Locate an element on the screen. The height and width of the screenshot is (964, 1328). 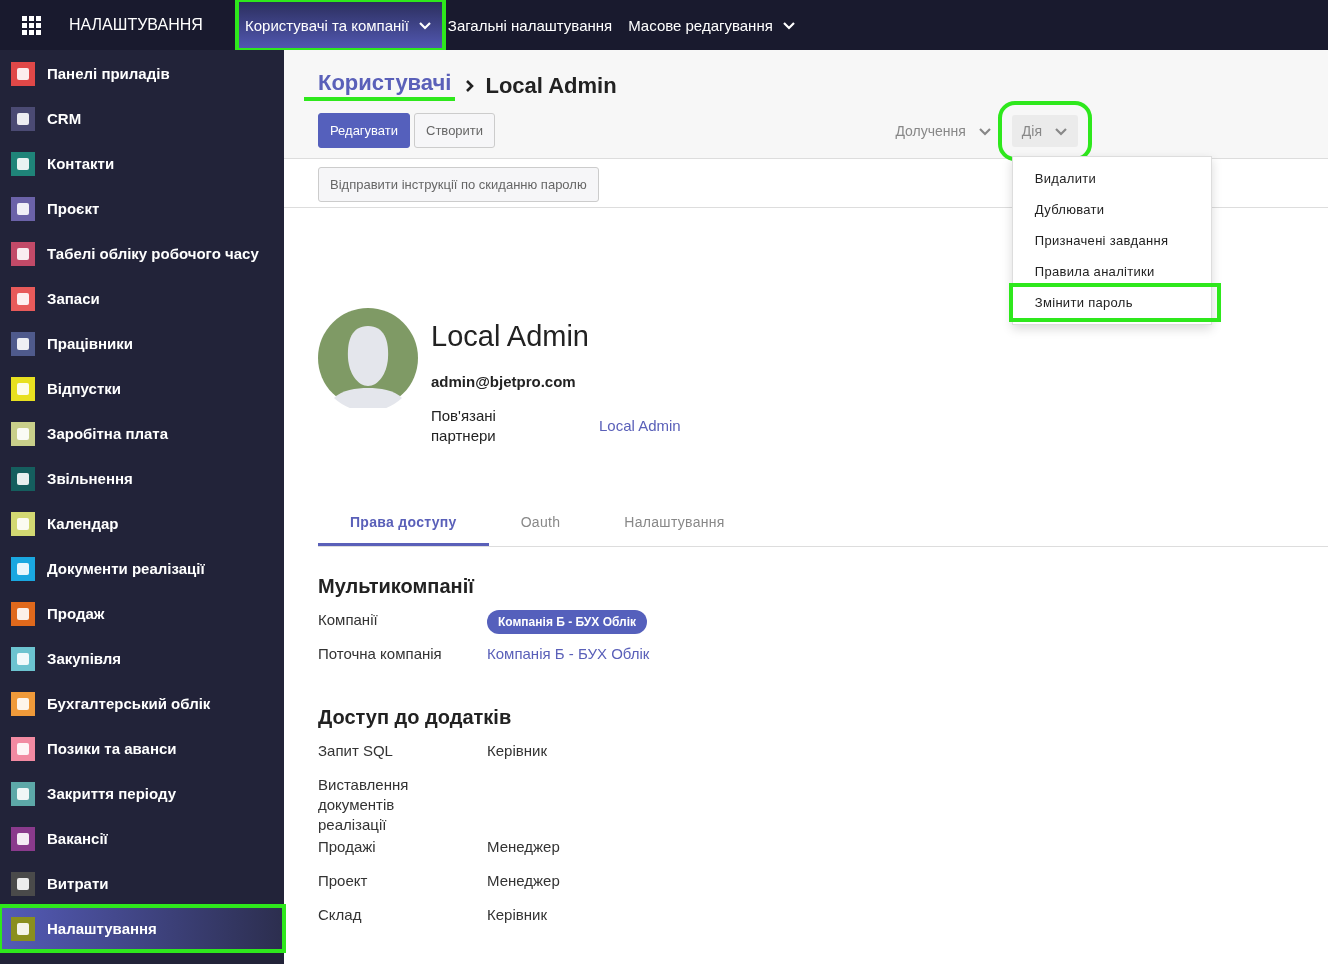
sidebar-item: Працівники is located at coordinates (142, 343).